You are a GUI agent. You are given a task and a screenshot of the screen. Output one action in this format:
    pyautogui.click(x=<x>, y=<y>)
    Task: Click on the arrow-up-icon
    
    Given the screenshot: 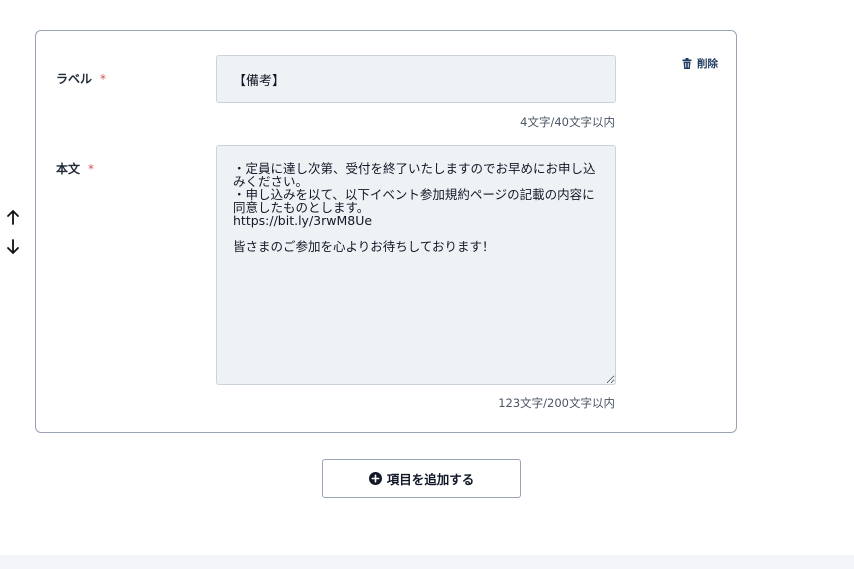 What is the action you would take?
    pyautogui.click(x=13, y=217)
    